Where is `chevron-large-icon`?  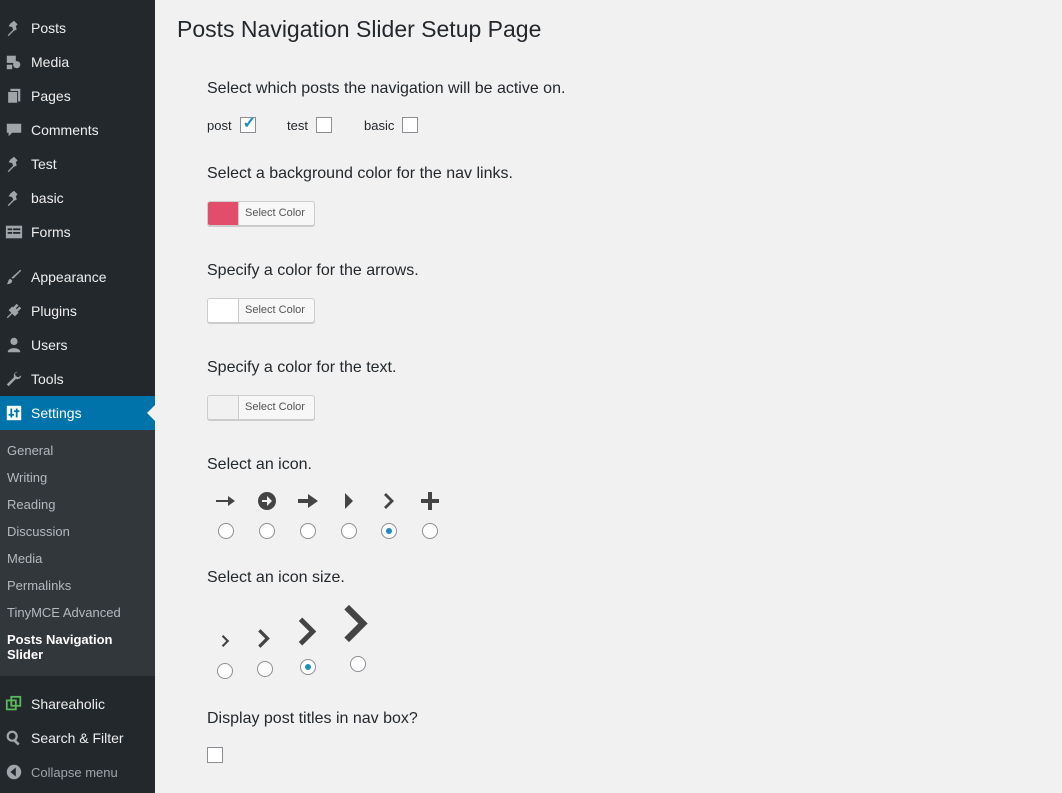
chevron-large-icon is located at coordinates (307, 631).